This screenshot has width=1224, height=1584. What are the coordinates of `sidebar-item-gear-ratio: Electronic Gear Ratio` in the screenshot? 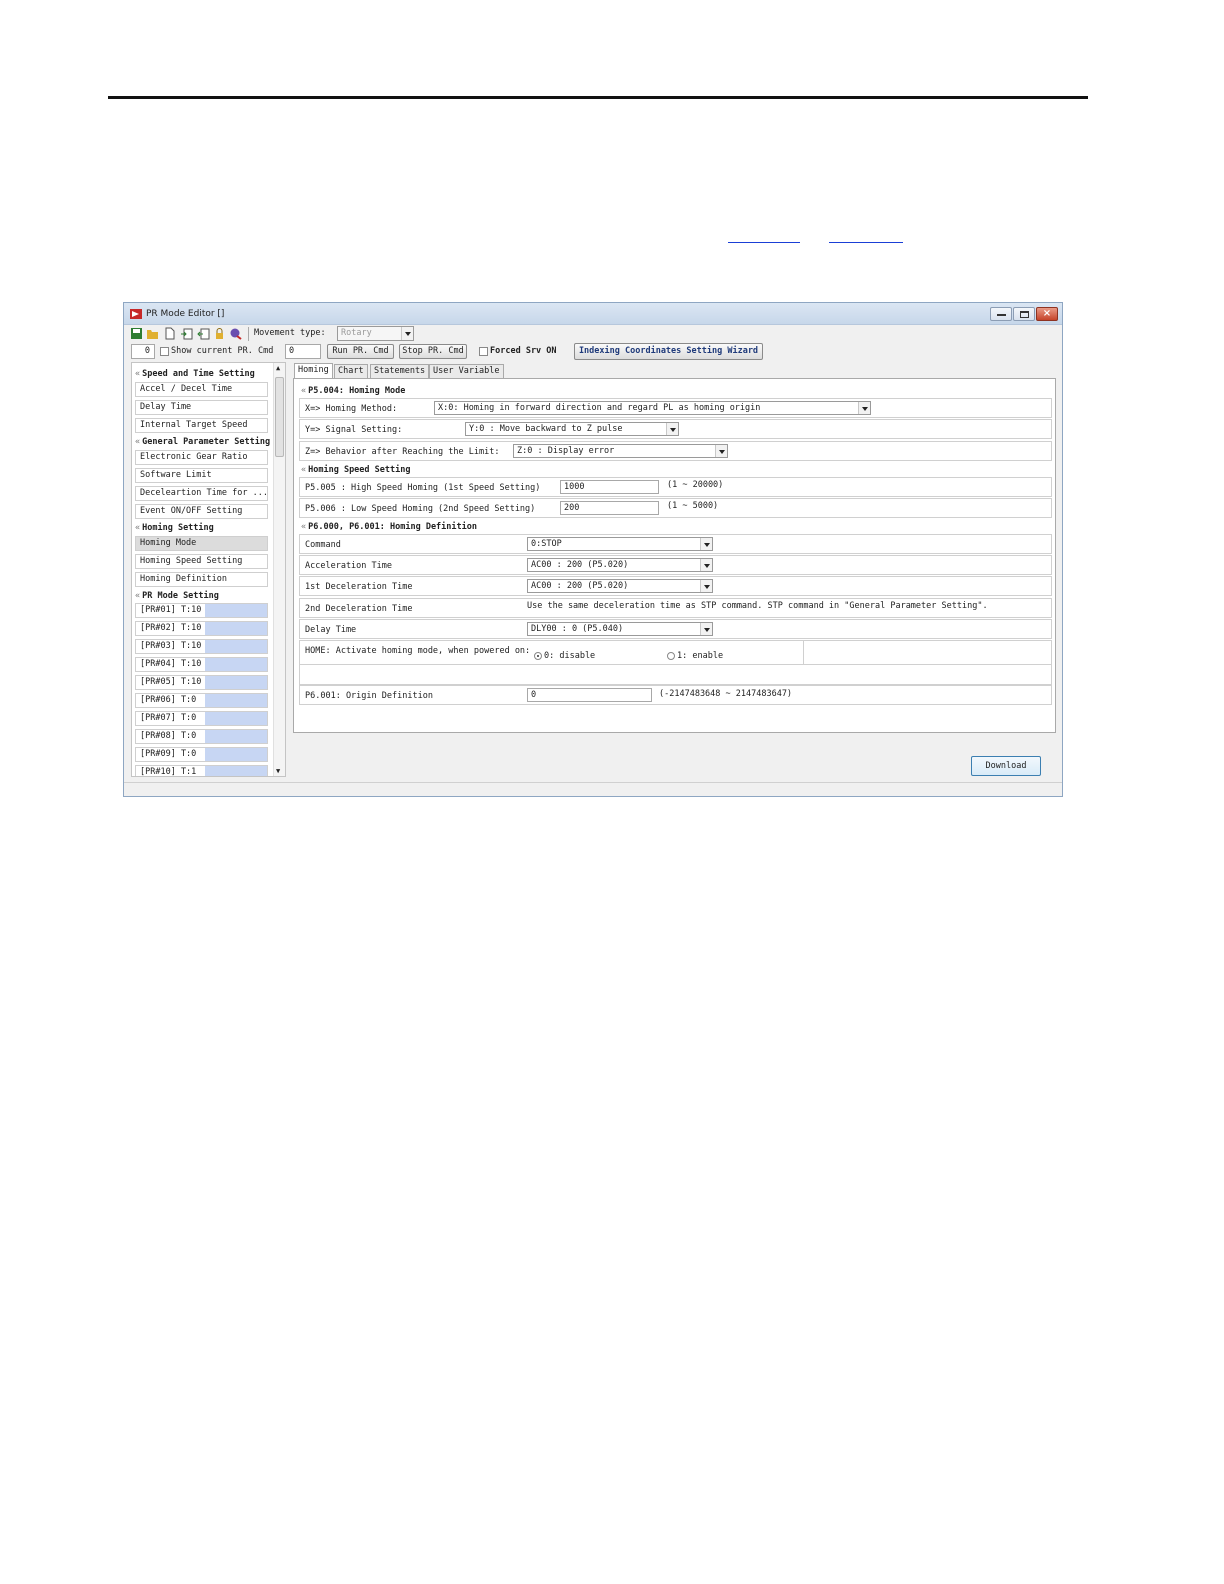 It's located at (201, 457).